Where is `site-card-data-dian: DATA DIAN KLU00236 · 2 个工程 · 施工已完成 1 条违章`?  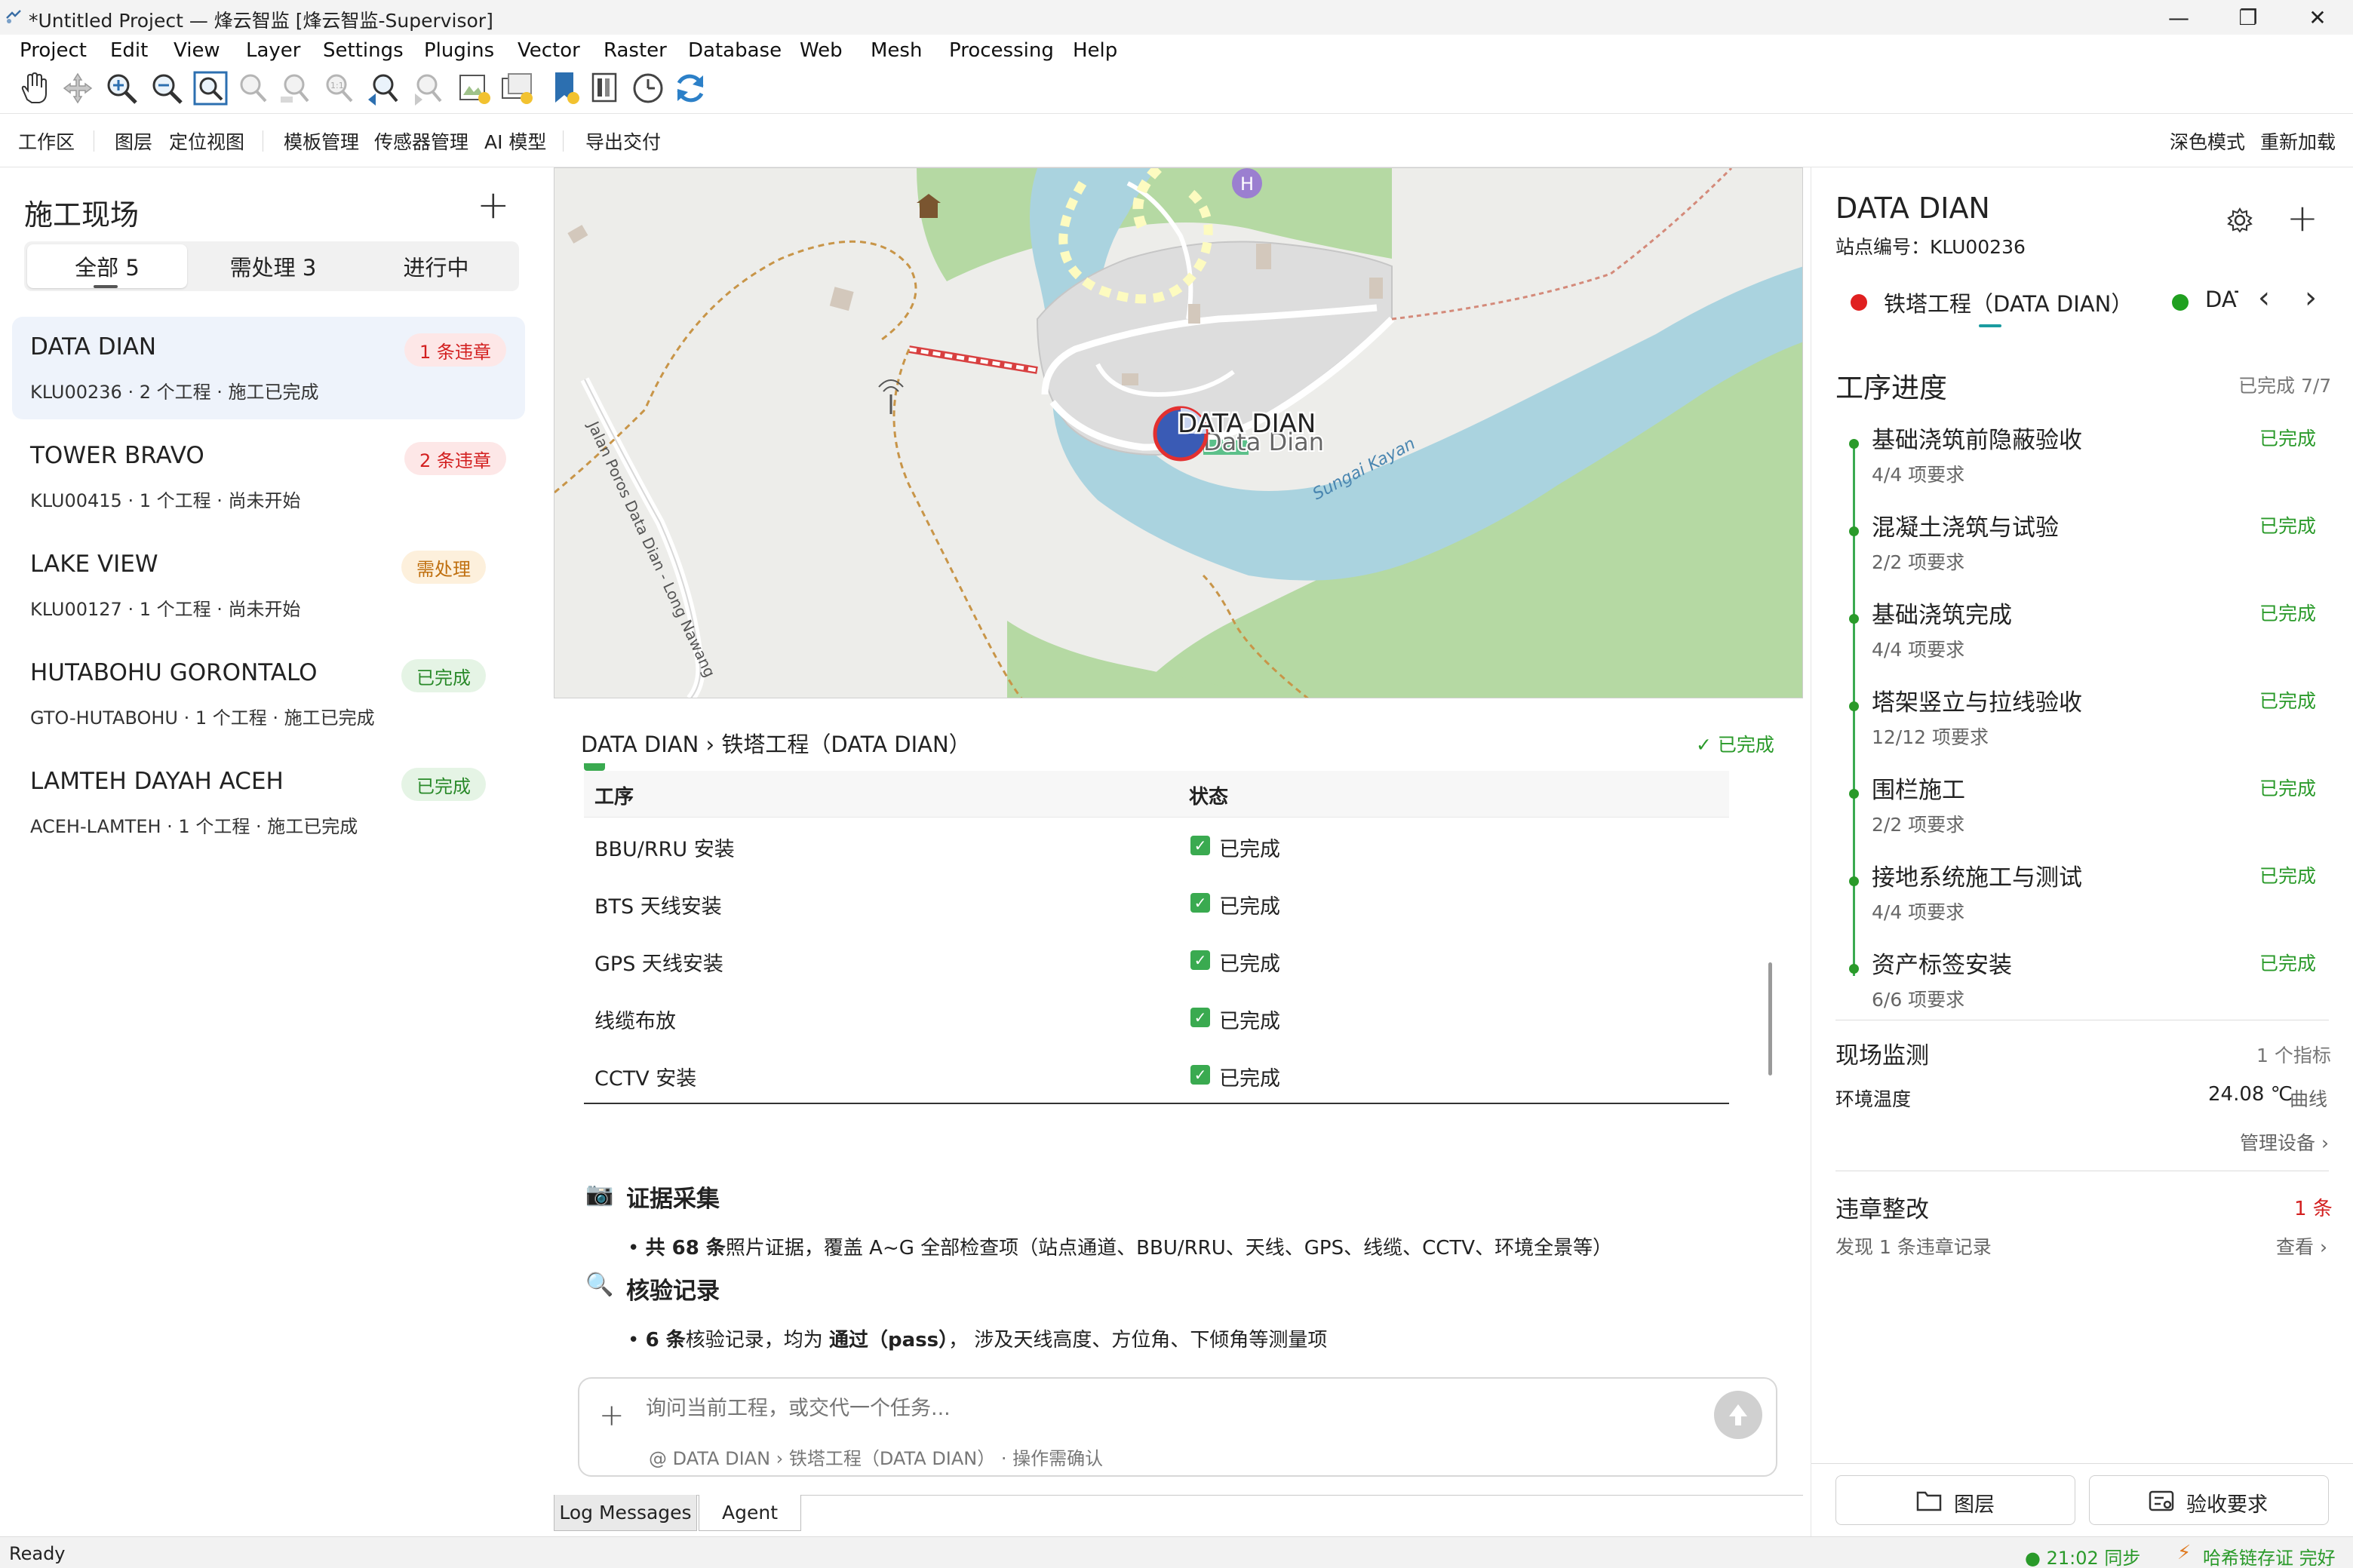 site-card-data-dian: DATA DIAN KLU00236 · 2 个工程 · 施工已完成 1 条违章 is located at coordinates (268, 368).